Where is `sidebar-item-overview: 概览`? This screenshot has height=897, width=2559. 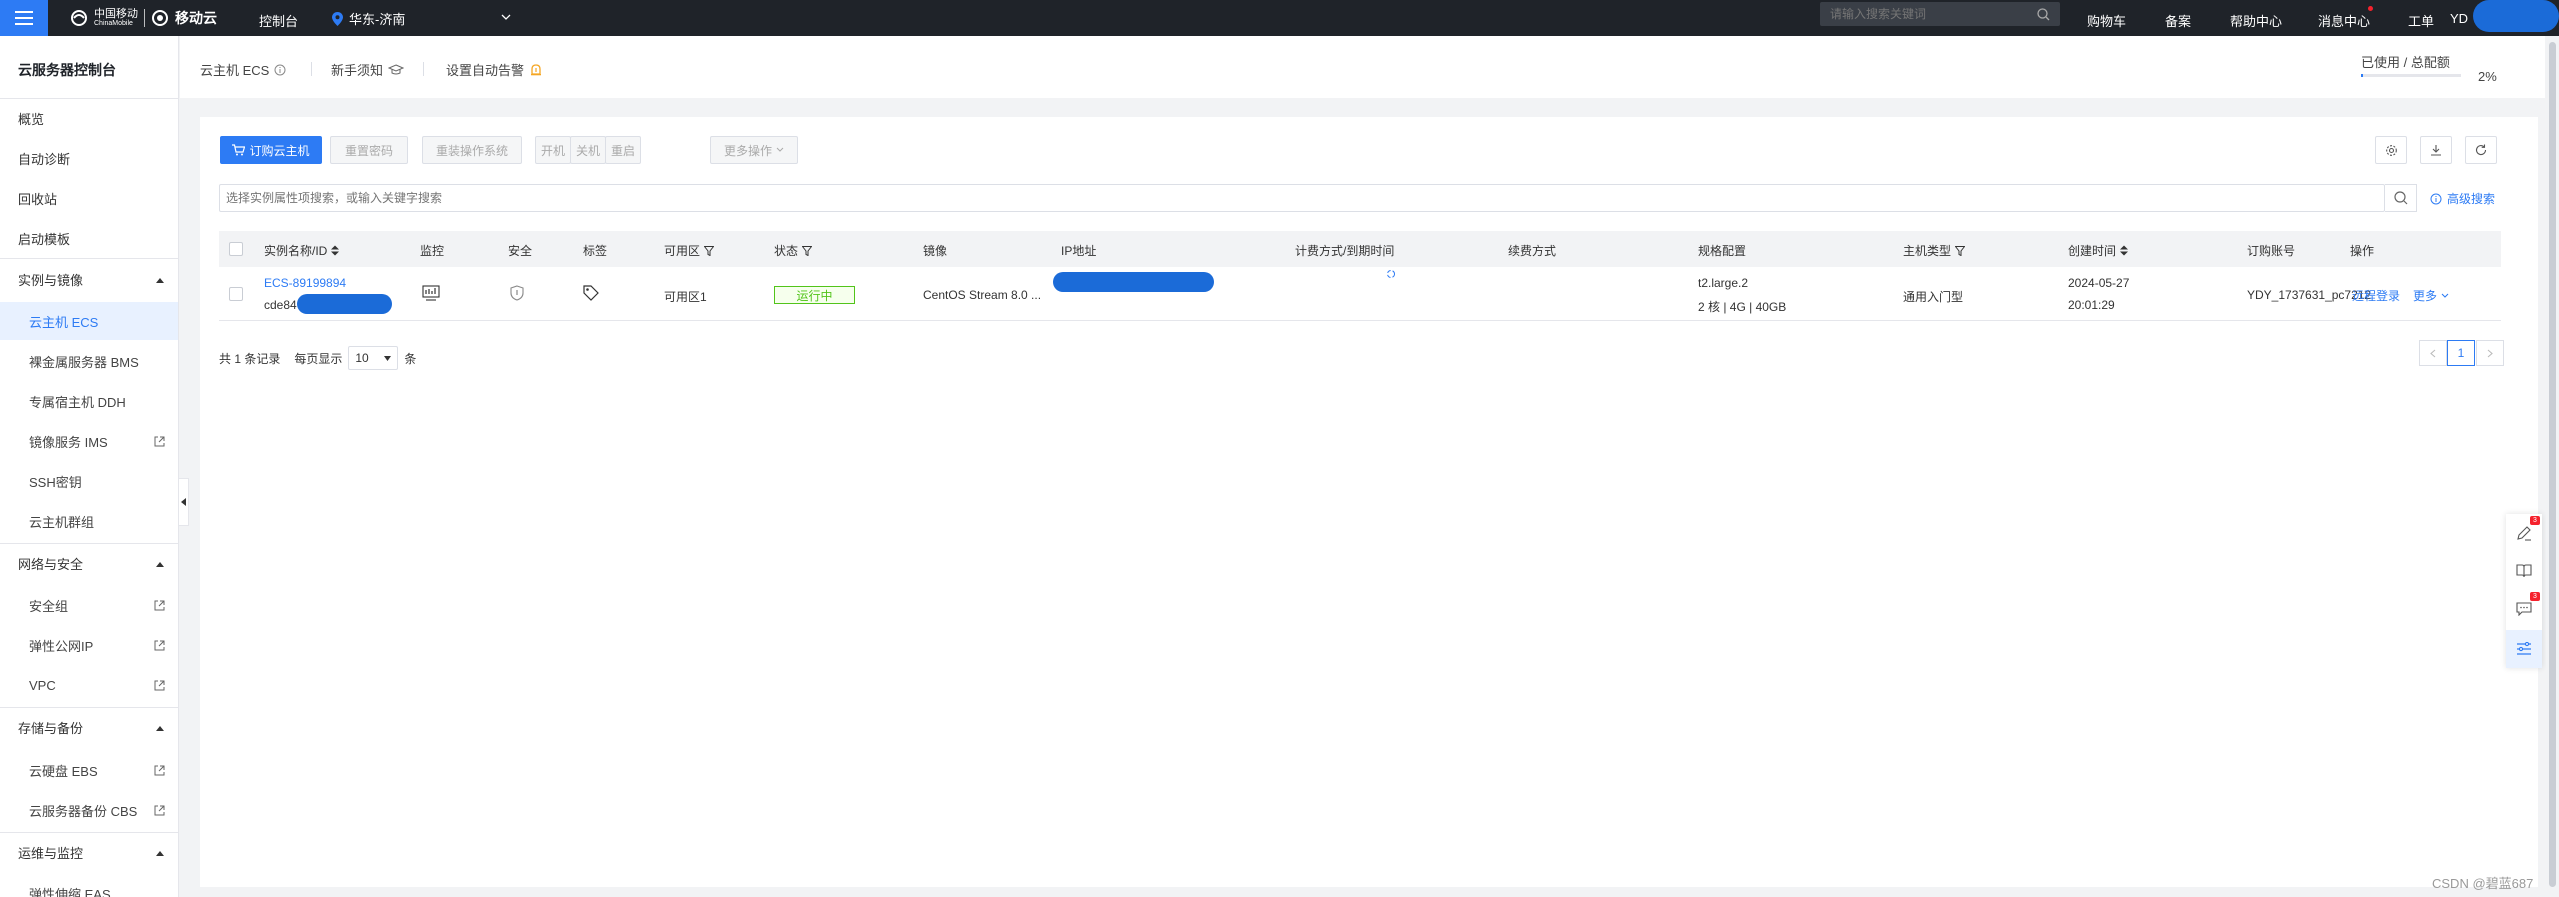 sidebar-item-overview: 概览 is located at coordinates (31, 118).